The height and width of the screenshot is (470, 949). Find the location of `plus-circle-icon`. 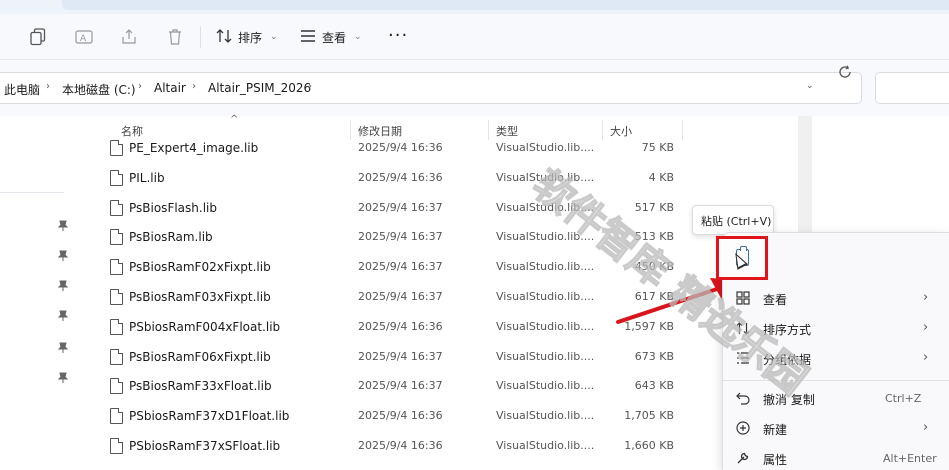

plus-circle-icon is located at coordinates (743, 428).